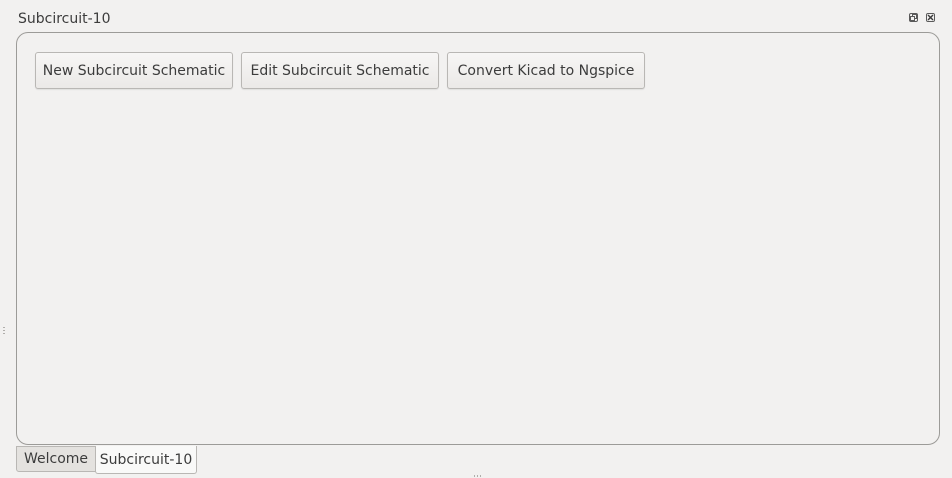 The image size is (952, 478). What do you see at coordinates (4, 331) in the screenshot?
I see `side-resize-handle` at bounding box center [4, 331].